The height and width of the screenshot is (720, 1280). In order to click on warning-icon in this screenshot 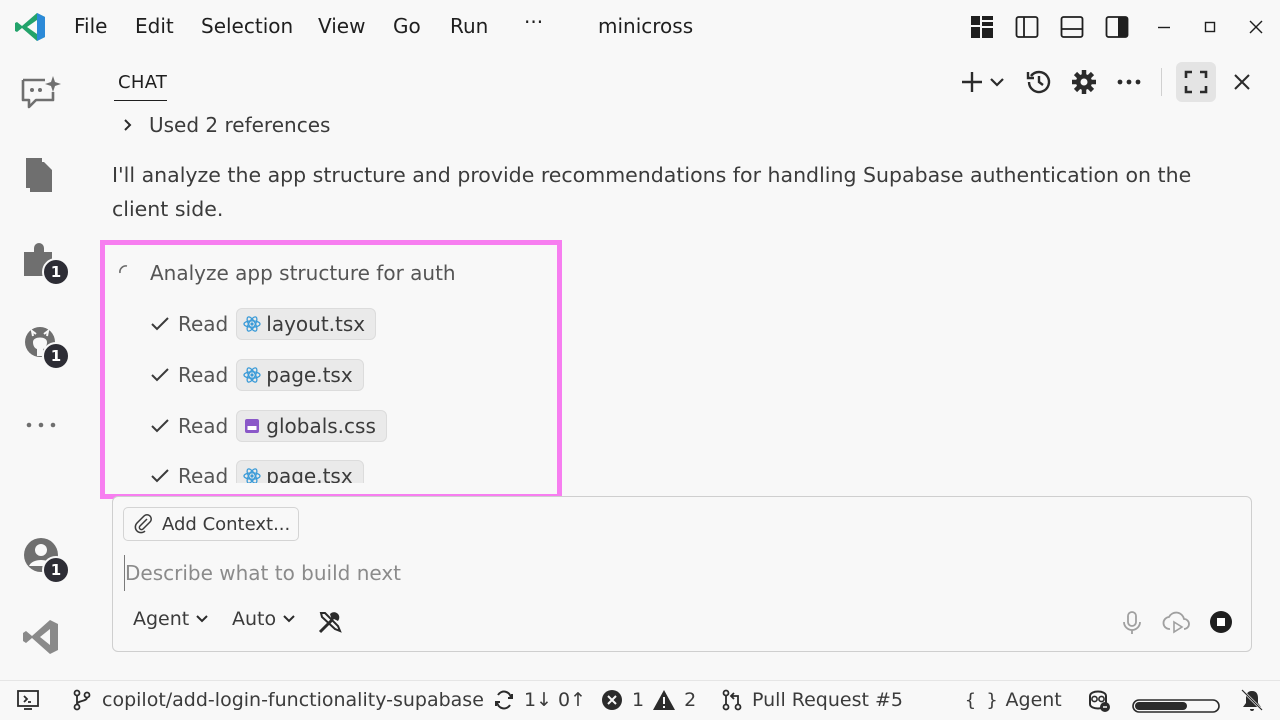, I will do `click(664, 700)`.